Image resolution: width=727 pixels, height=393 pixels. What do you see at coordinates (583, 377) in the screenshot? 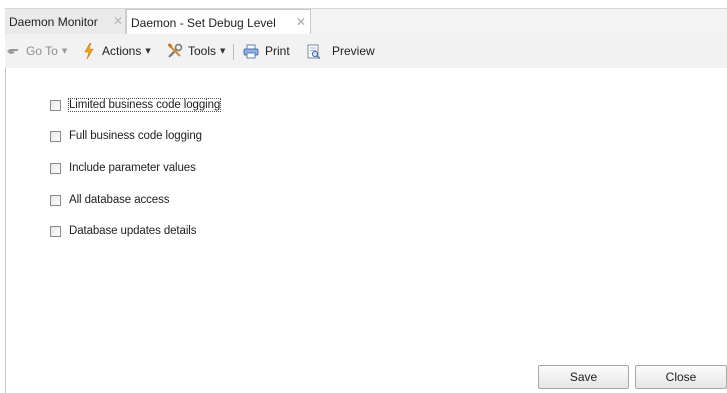
I see `save-button: Save` at bounding box center [583, 377].